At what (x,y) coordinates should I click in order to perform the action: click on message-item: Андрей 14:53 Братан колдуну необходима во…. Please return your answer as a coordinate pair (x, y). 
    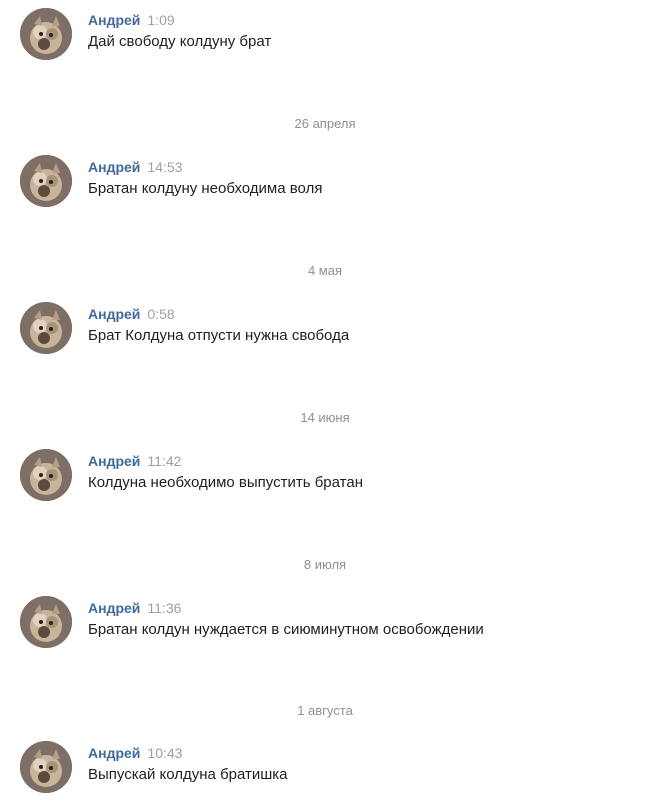
    Looking at the image, I should click on (320, 185).